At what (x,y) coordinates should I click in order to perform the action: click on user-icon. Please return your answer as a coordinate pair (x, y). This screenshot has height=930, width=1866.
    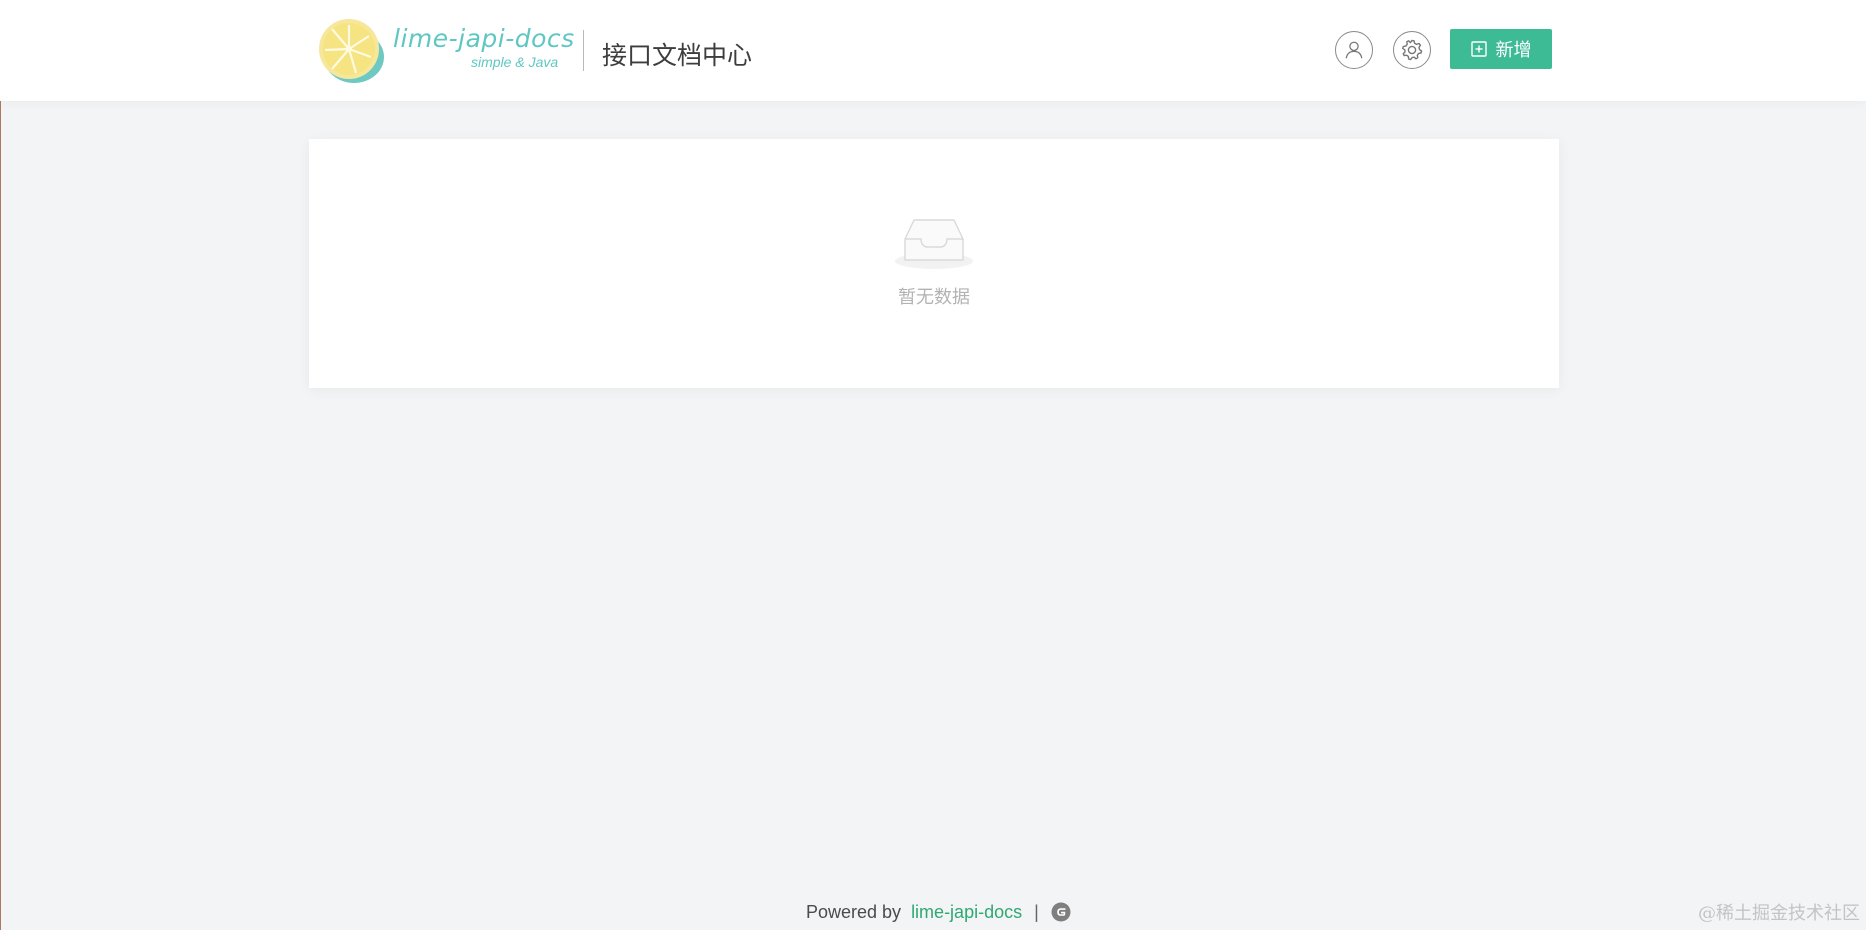
    Looking at the image, I should click on (1354, 50).